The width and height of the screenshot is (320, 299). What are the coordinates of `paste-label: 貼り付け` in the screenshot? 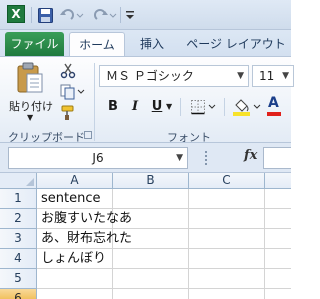 It's located at (31, 106).